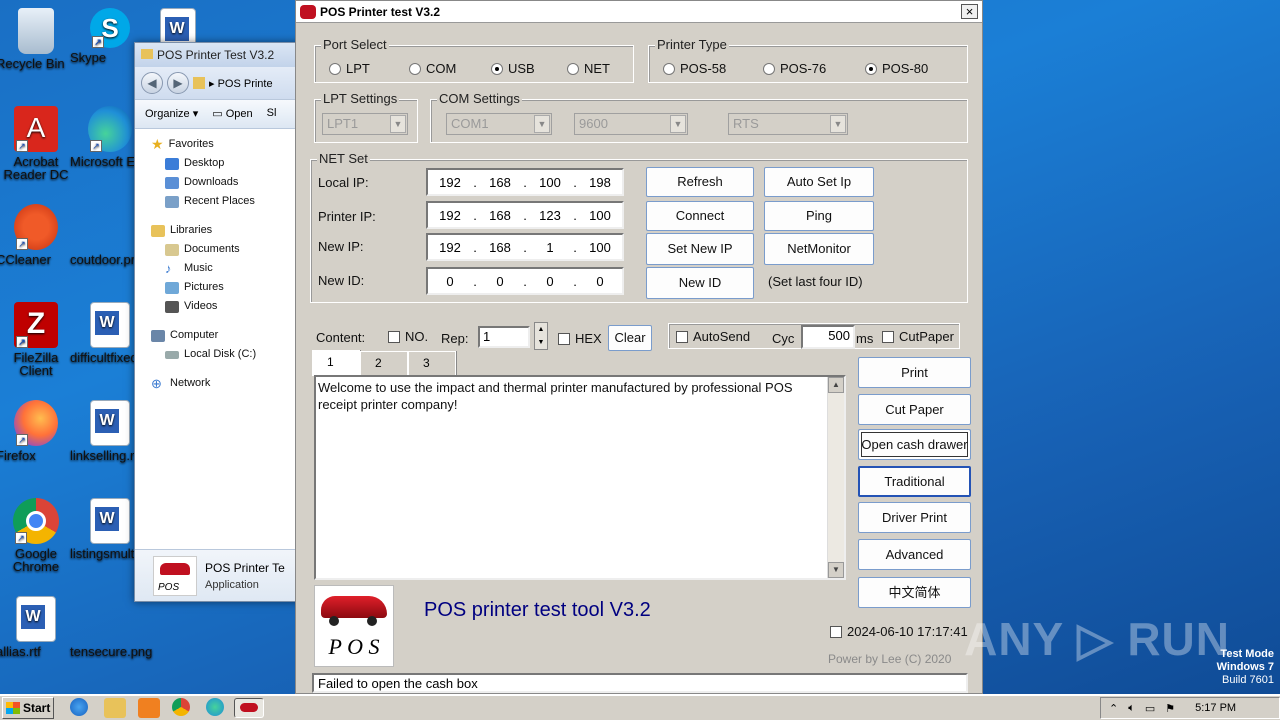 Image resolution: width=1280 pixels, height=720 pixels. Describe the element at coordinates (227, 201) in the screenshot. I see `nav-recent-places: Recent Places` at that location.